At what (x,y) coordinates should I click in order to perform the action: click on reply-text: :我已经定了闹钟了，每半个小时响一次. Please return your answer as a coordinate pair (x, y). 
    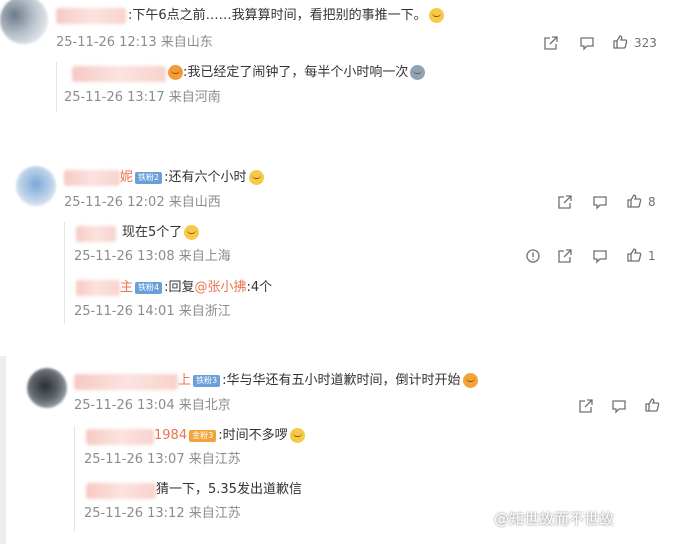
    Looking at the image, I should click on (296, 73).